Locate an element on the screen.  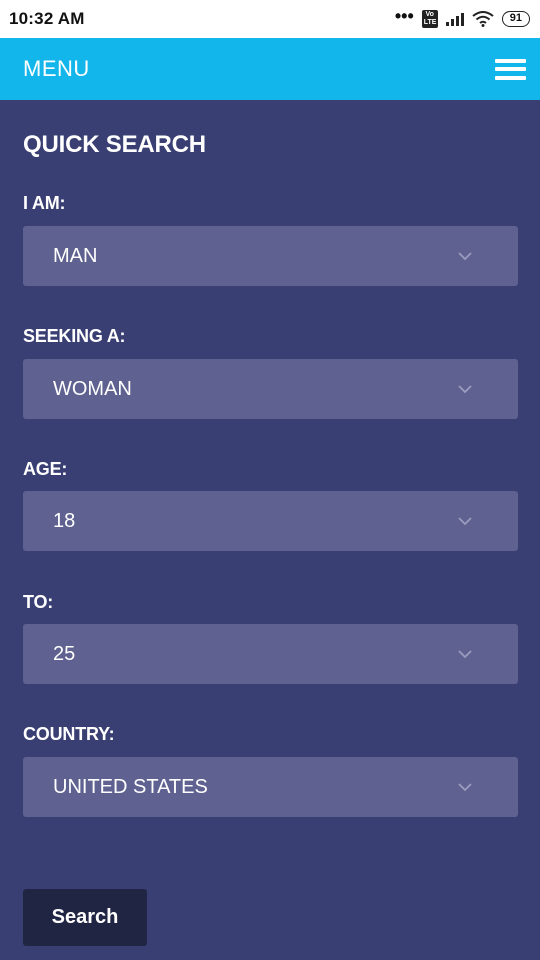
section-title: QUICK SEARCH is located at coordinates (114, 144).